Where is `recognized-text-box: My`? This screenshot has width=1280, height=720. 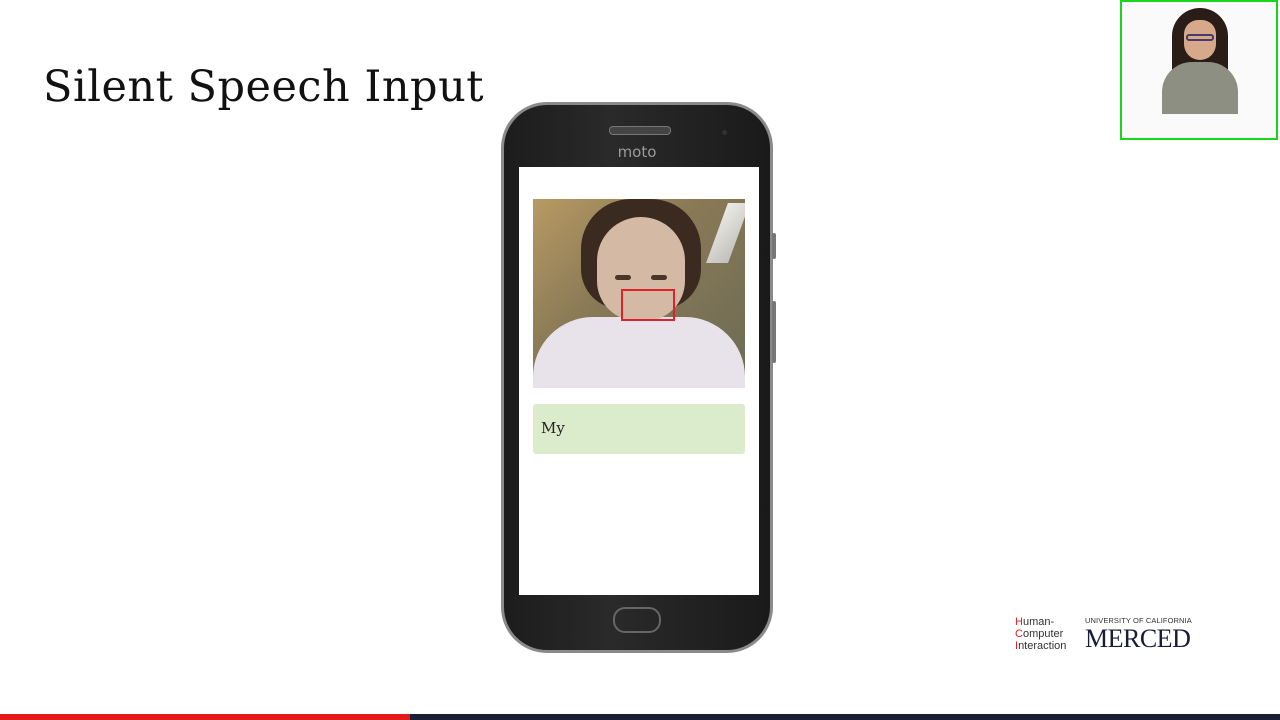 recognized-text-box: My is located at coordinates (639, 429).